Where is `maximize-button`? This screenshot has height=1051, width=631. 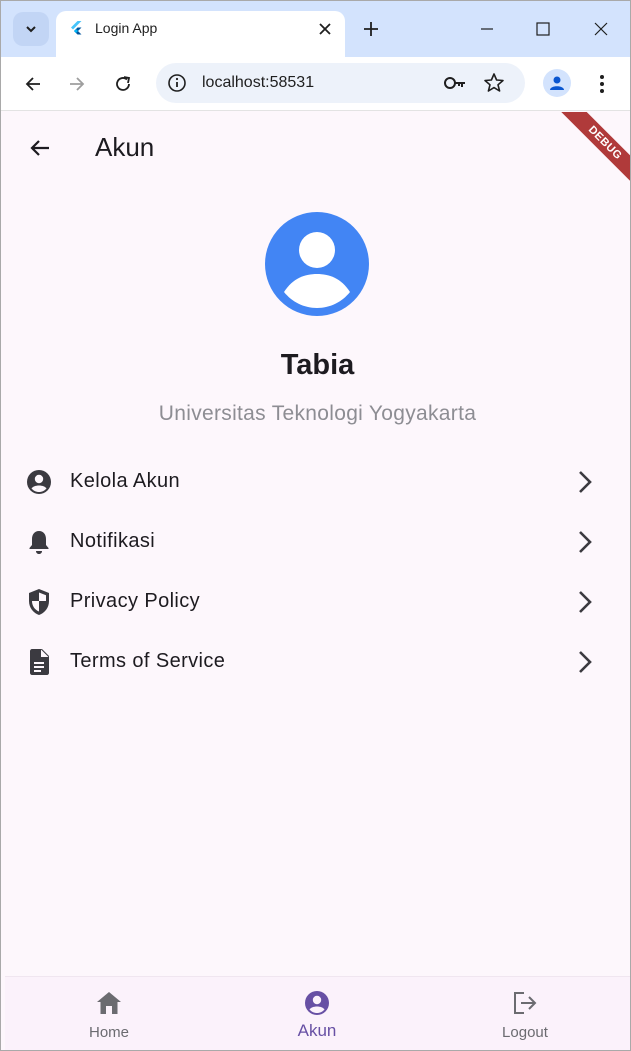 maximize-button is located at coordinates (543, 29).